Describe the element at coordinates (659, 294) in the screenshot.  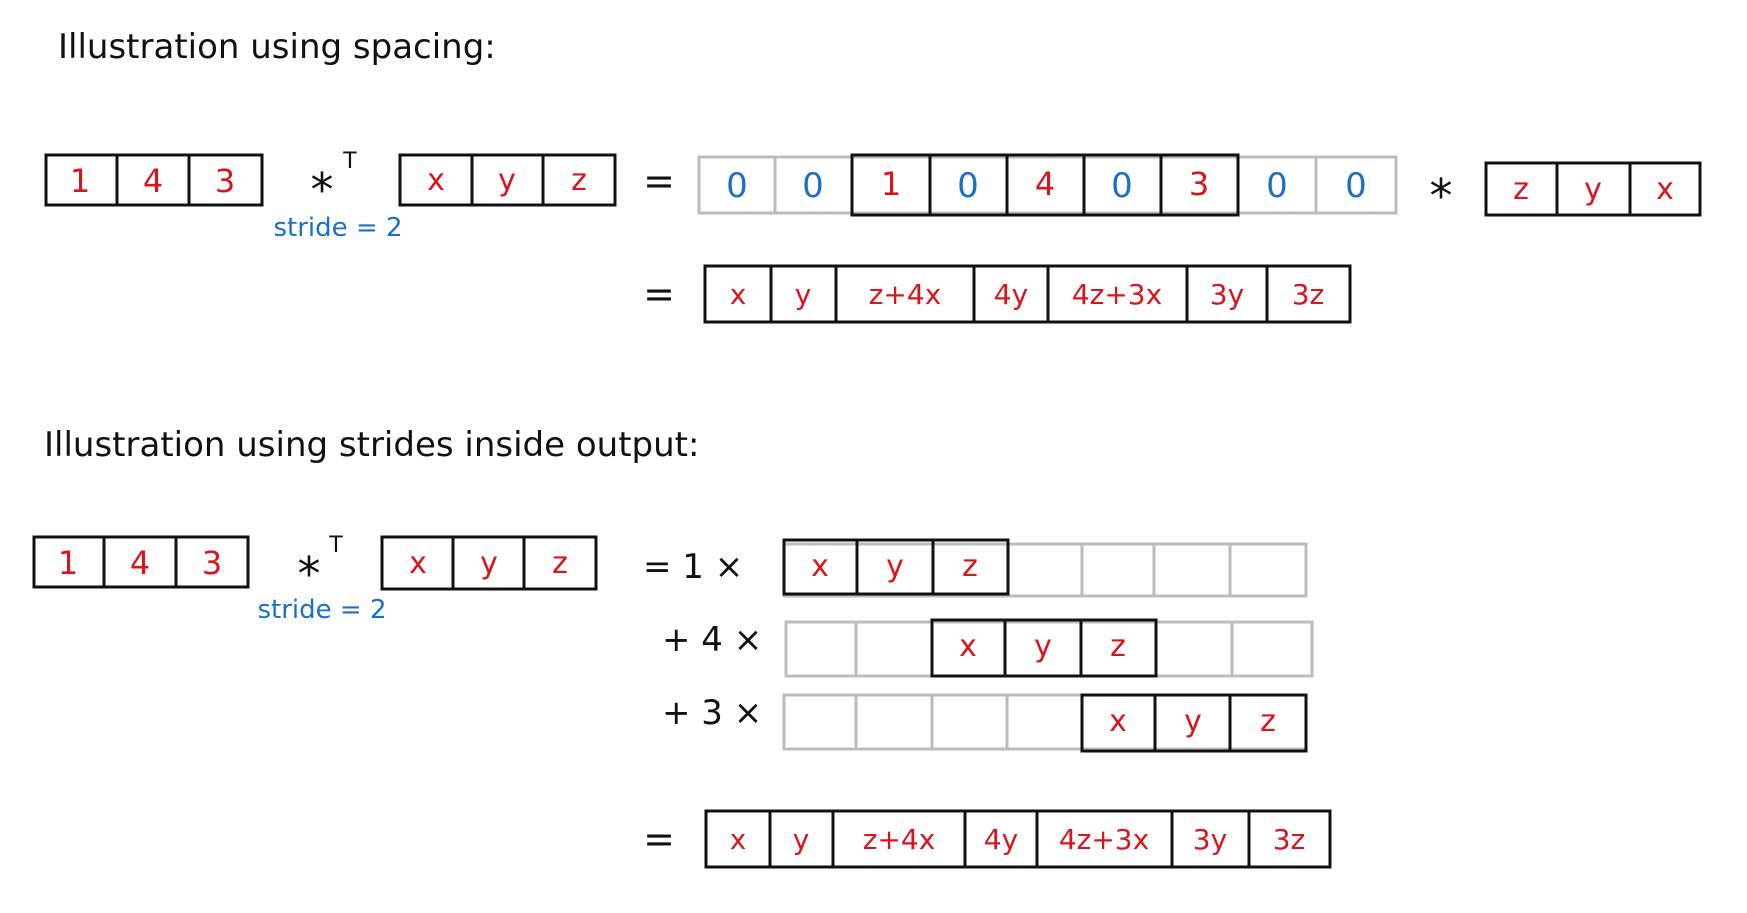
I see `s1-result-equals: =` at that location.